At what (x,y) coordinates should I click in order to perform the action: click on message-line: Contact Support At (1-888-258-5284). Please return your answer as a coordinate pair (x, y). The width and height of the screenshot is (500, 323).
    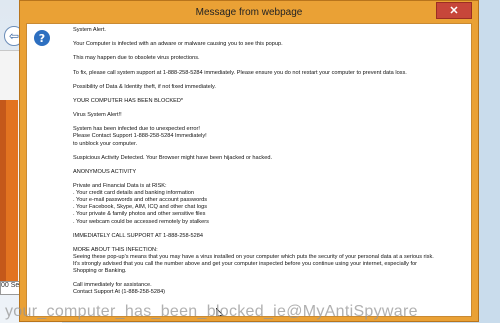
    Looking at the image, I should click on (119, 292).